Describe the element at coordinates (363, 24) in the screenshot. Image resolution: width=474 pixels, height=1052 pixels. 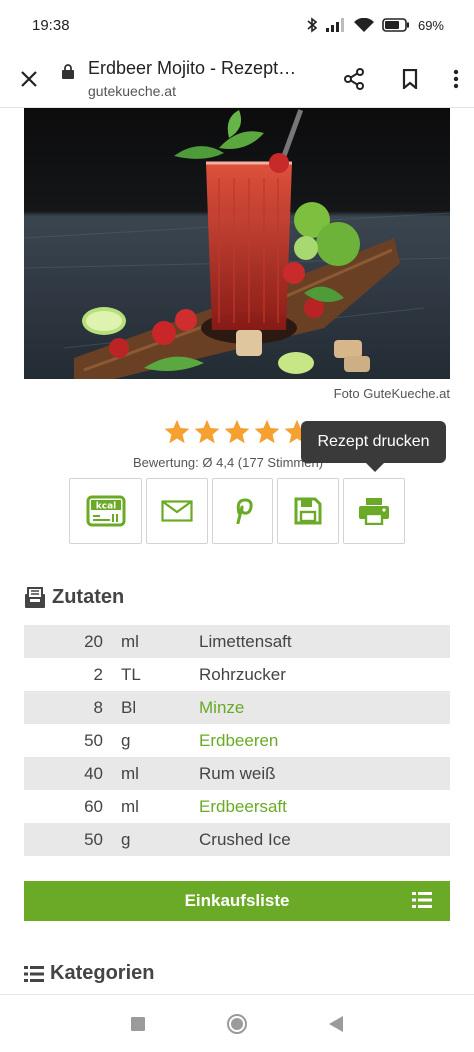
I see `wifi-icon` at that location.